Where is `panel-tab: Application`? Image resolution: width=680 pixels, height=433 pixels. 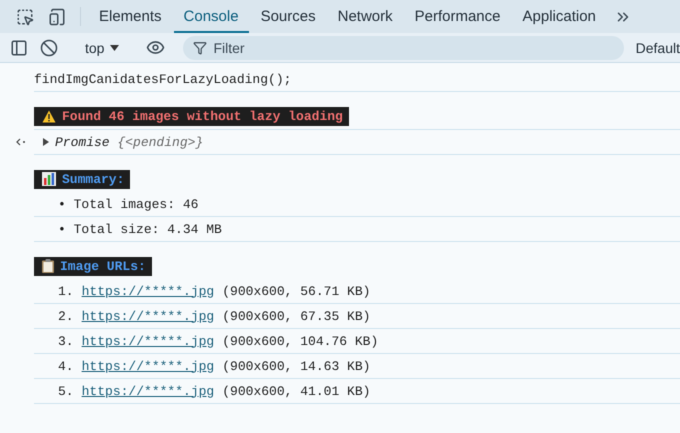 panel-tab: Application is located at coordinates (559, 16).